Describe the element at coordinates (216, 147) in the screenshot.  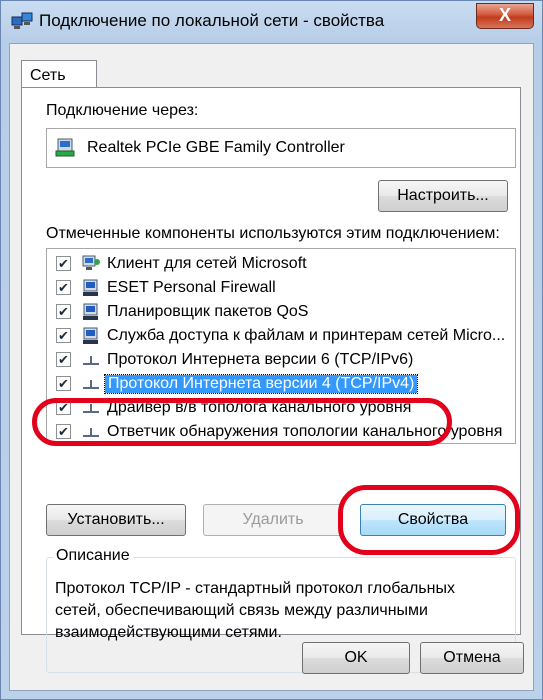
I see `adapter-name: Realtek PCIe GBE Family Controller` at that location.